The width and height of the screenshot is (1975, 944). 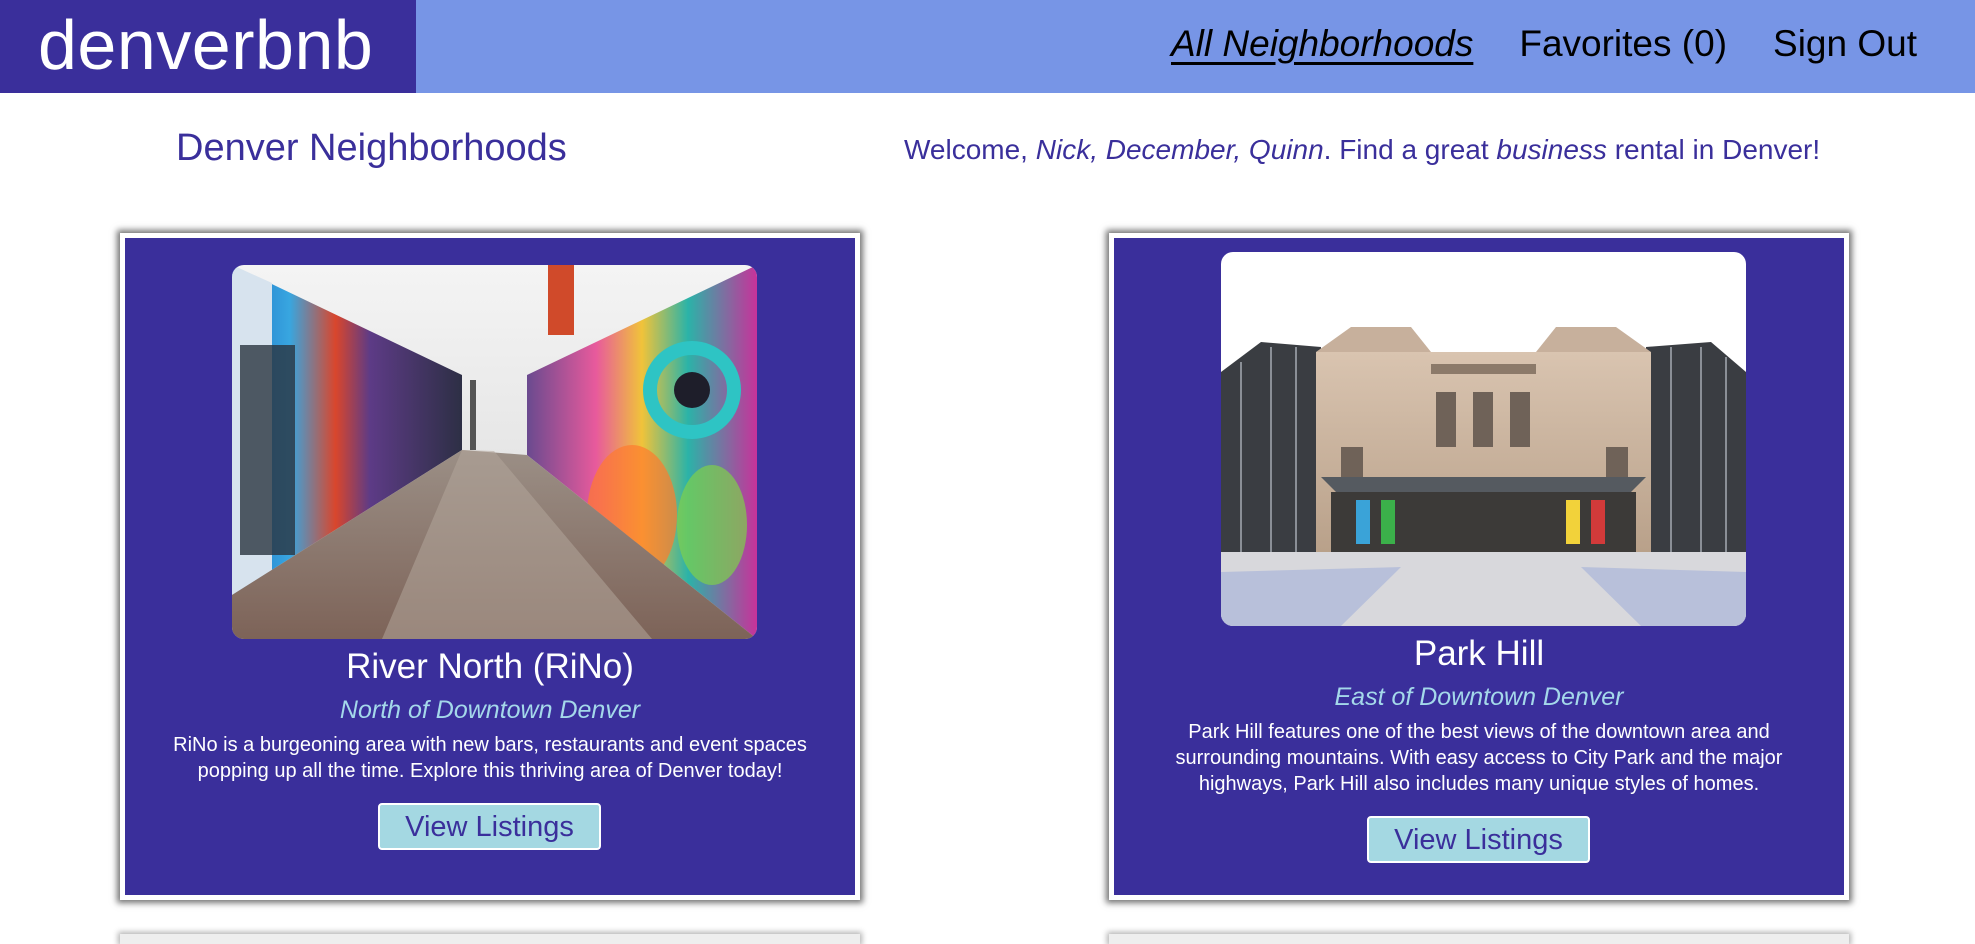 I want to click on nav-sign-out: Sign Out, so click(x=1845, y=44).